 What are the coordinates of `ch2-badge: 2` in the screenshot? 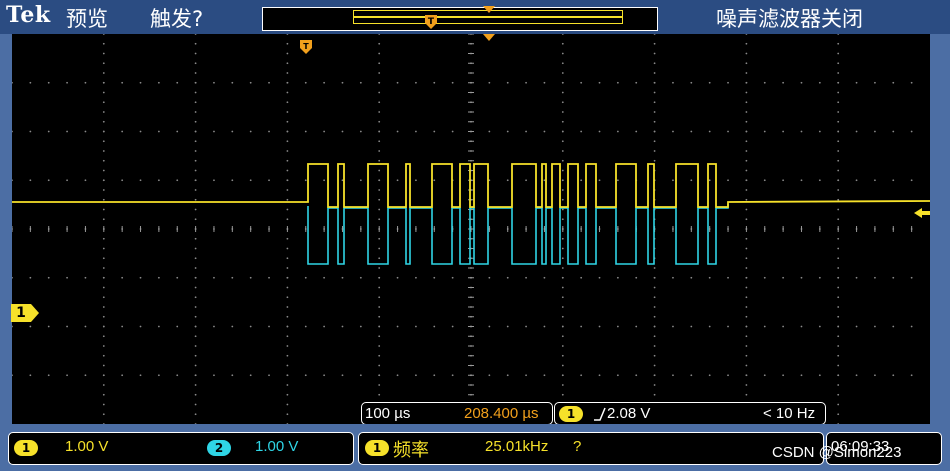 It's located at (219, 448).